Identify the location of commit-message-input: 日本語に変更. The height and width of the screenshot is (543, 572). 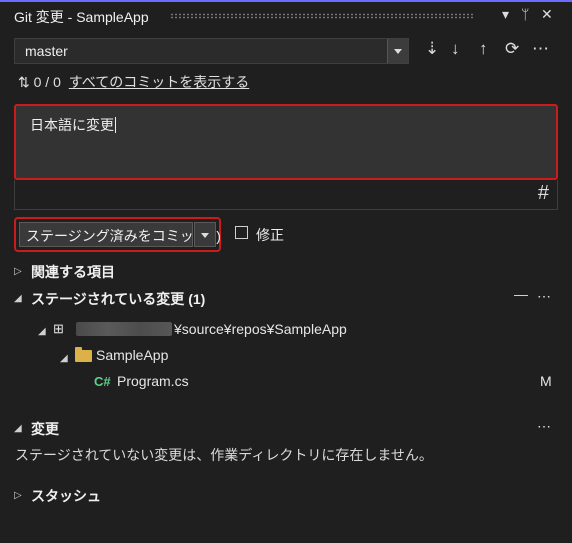
(286, 142).